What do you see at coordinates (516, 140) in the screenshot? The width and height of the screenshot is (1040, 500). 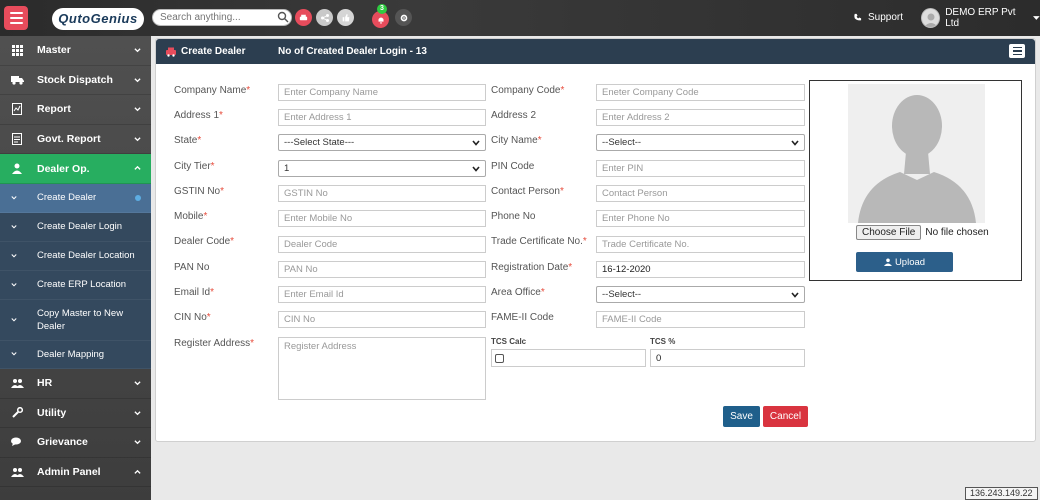 I see `city-name-label: City Name*` at bounding box center [516, 140].